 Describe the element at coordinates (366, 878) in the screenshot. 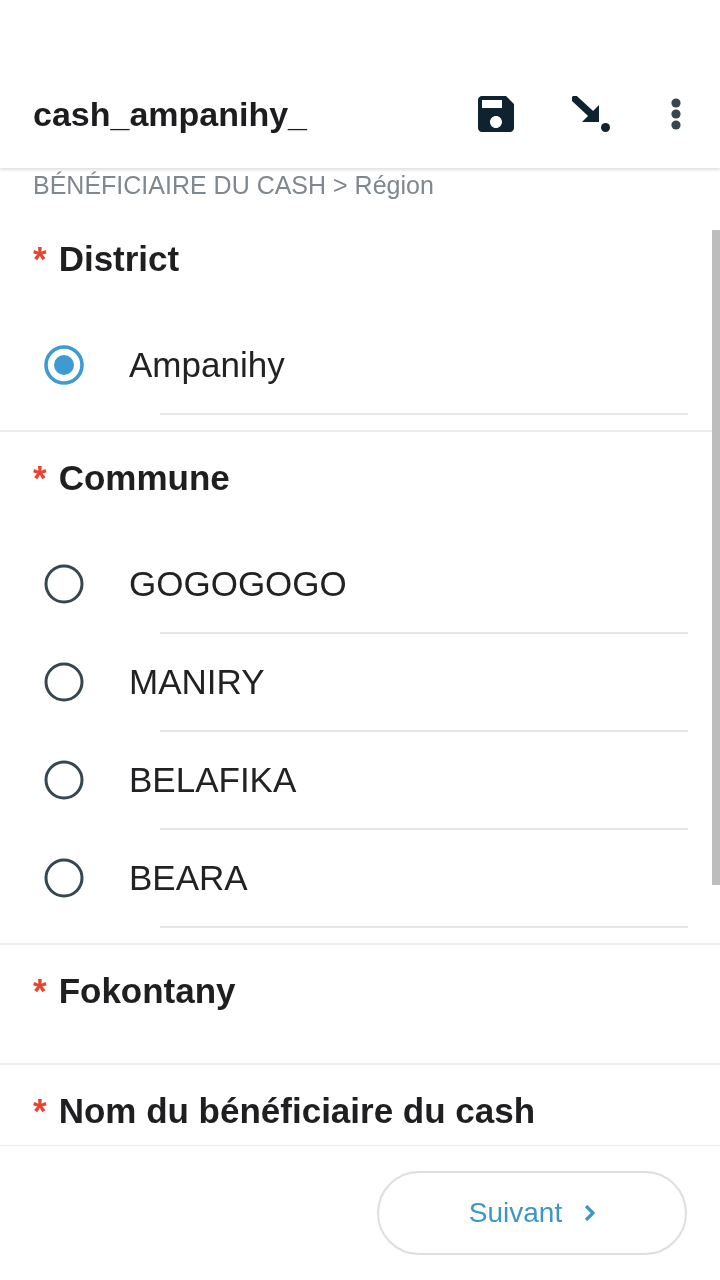

I see `radio-option: BEARA` at that location.